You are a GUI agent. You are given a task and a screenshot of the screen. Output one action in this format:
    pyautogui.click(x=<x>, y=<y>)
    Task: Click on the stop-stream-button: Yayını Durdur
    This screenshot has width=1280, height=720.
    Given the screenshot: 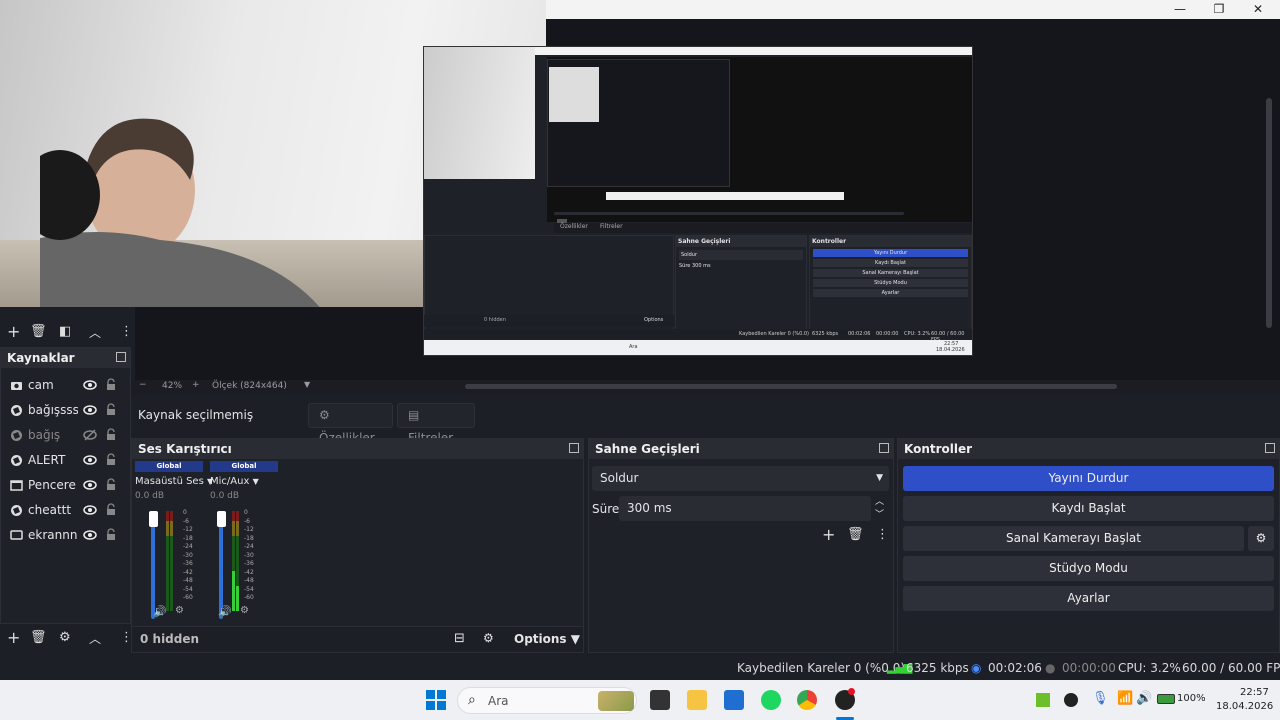 What is the action you would take?
    pyautogui.click(x=1088, y=478)
    